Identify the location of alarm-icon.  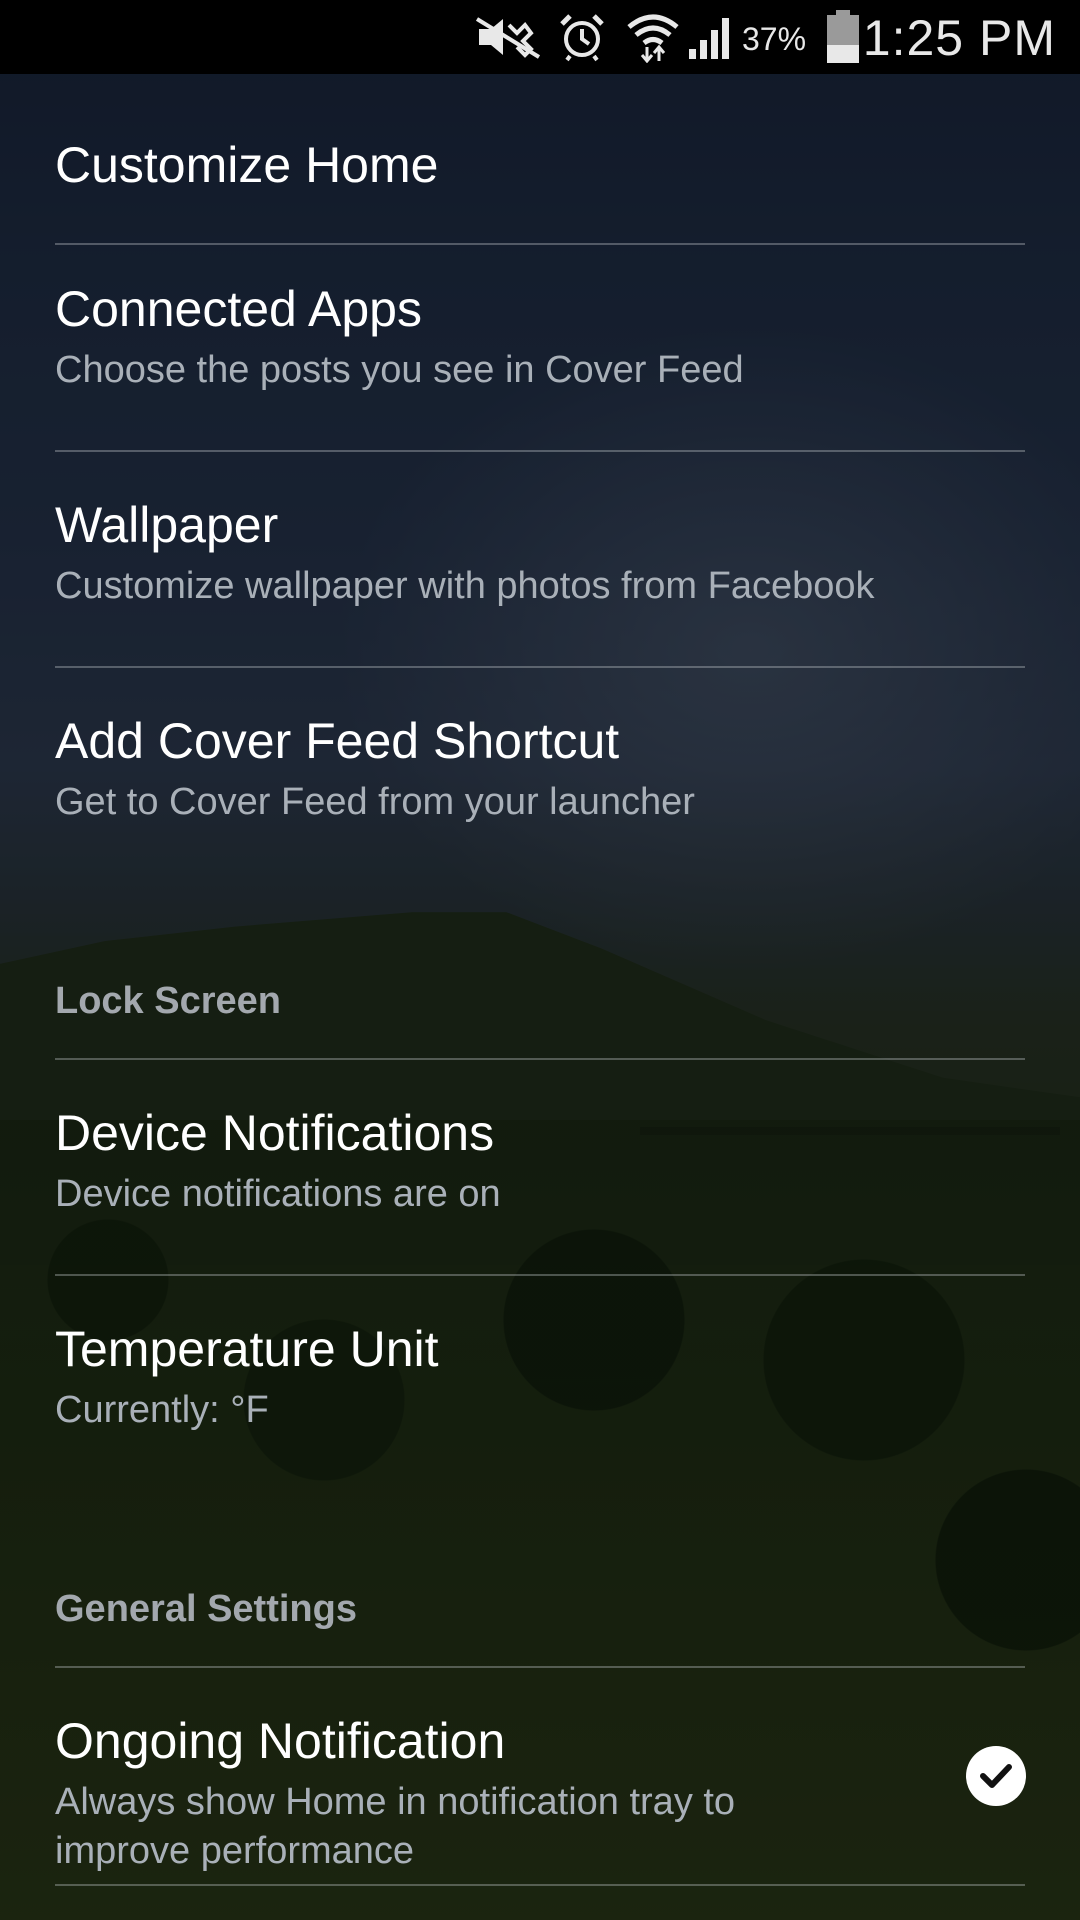
(582, 37).